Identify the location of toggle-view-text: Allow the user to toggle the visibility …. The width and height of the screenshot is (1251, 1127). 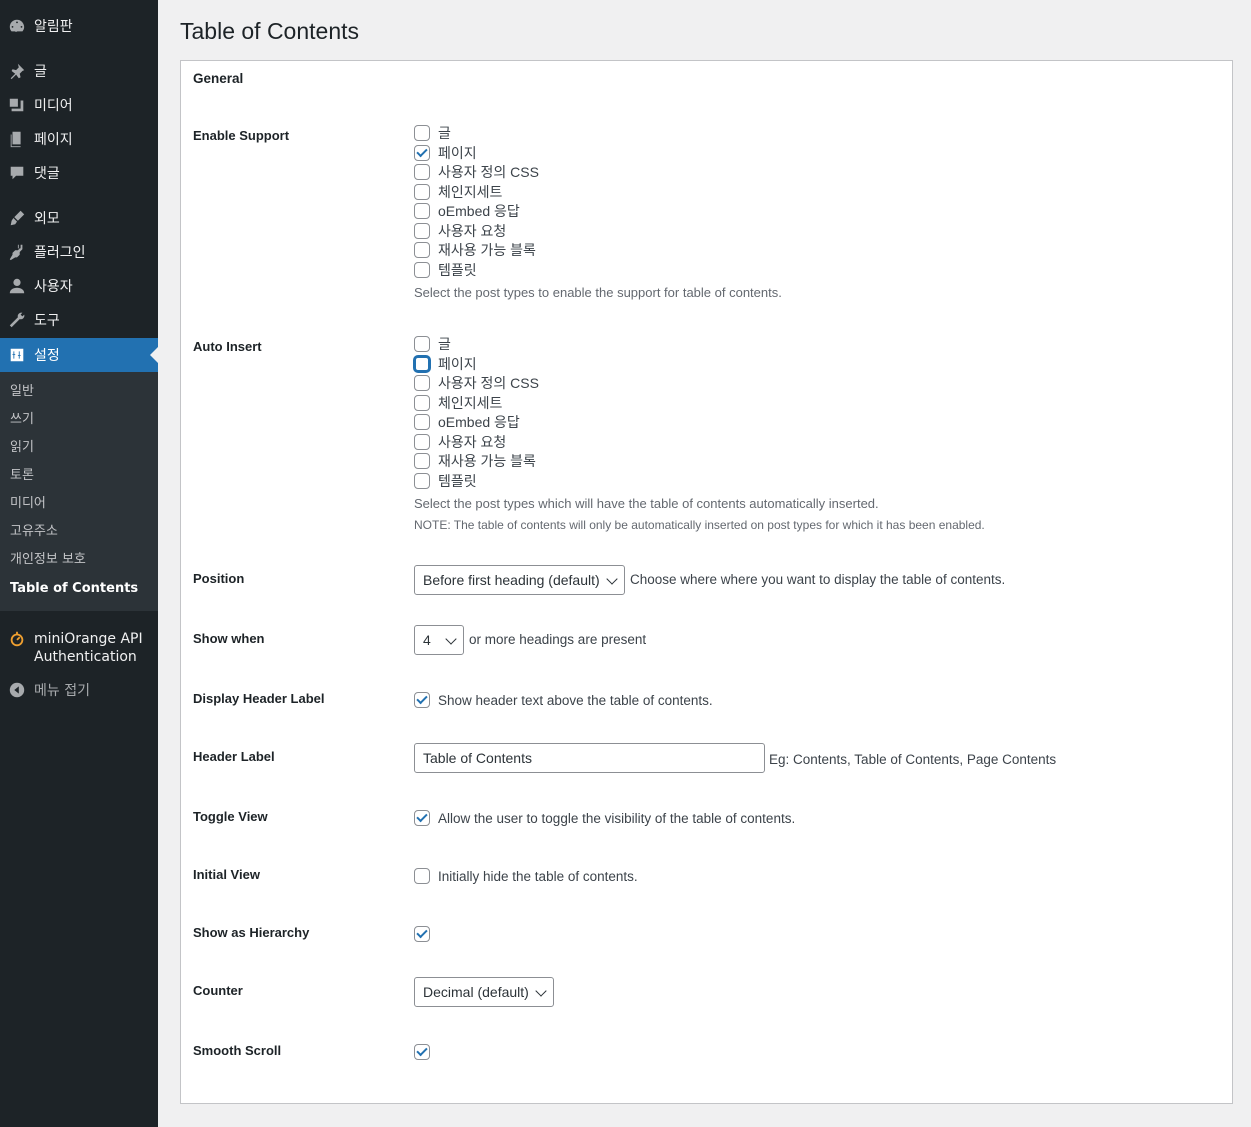
(617, 818).